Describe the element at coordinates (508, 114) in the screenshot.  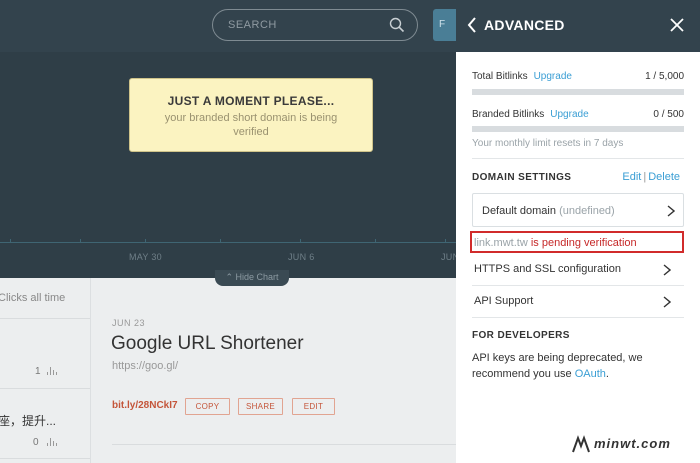
I see `stat-label: Branded Bitlinks` at that location.